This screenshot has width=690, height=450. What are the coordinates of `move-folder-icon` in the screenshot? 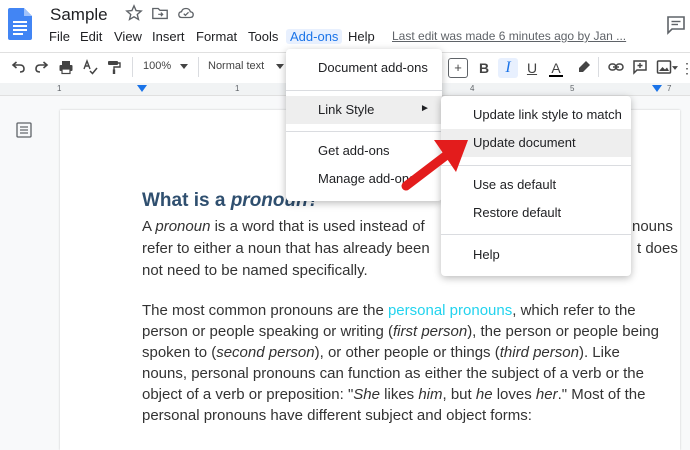 It's located at (160, 13).